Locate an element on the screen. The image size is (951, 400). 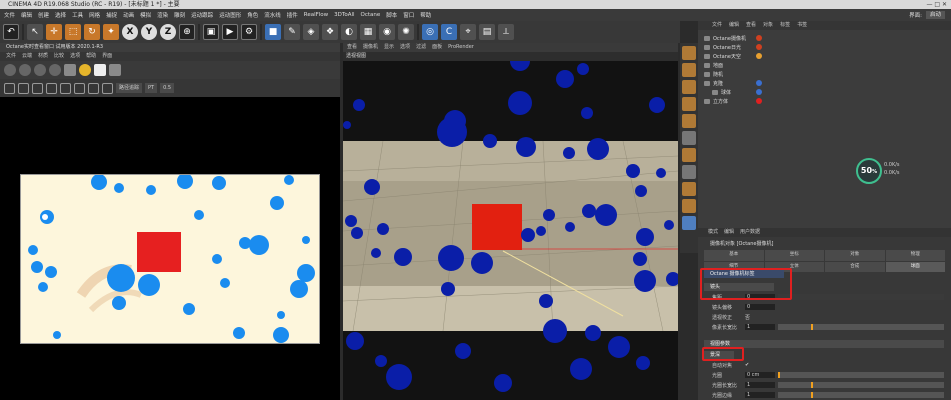
sun-icon is located at coordinates (85, 70).